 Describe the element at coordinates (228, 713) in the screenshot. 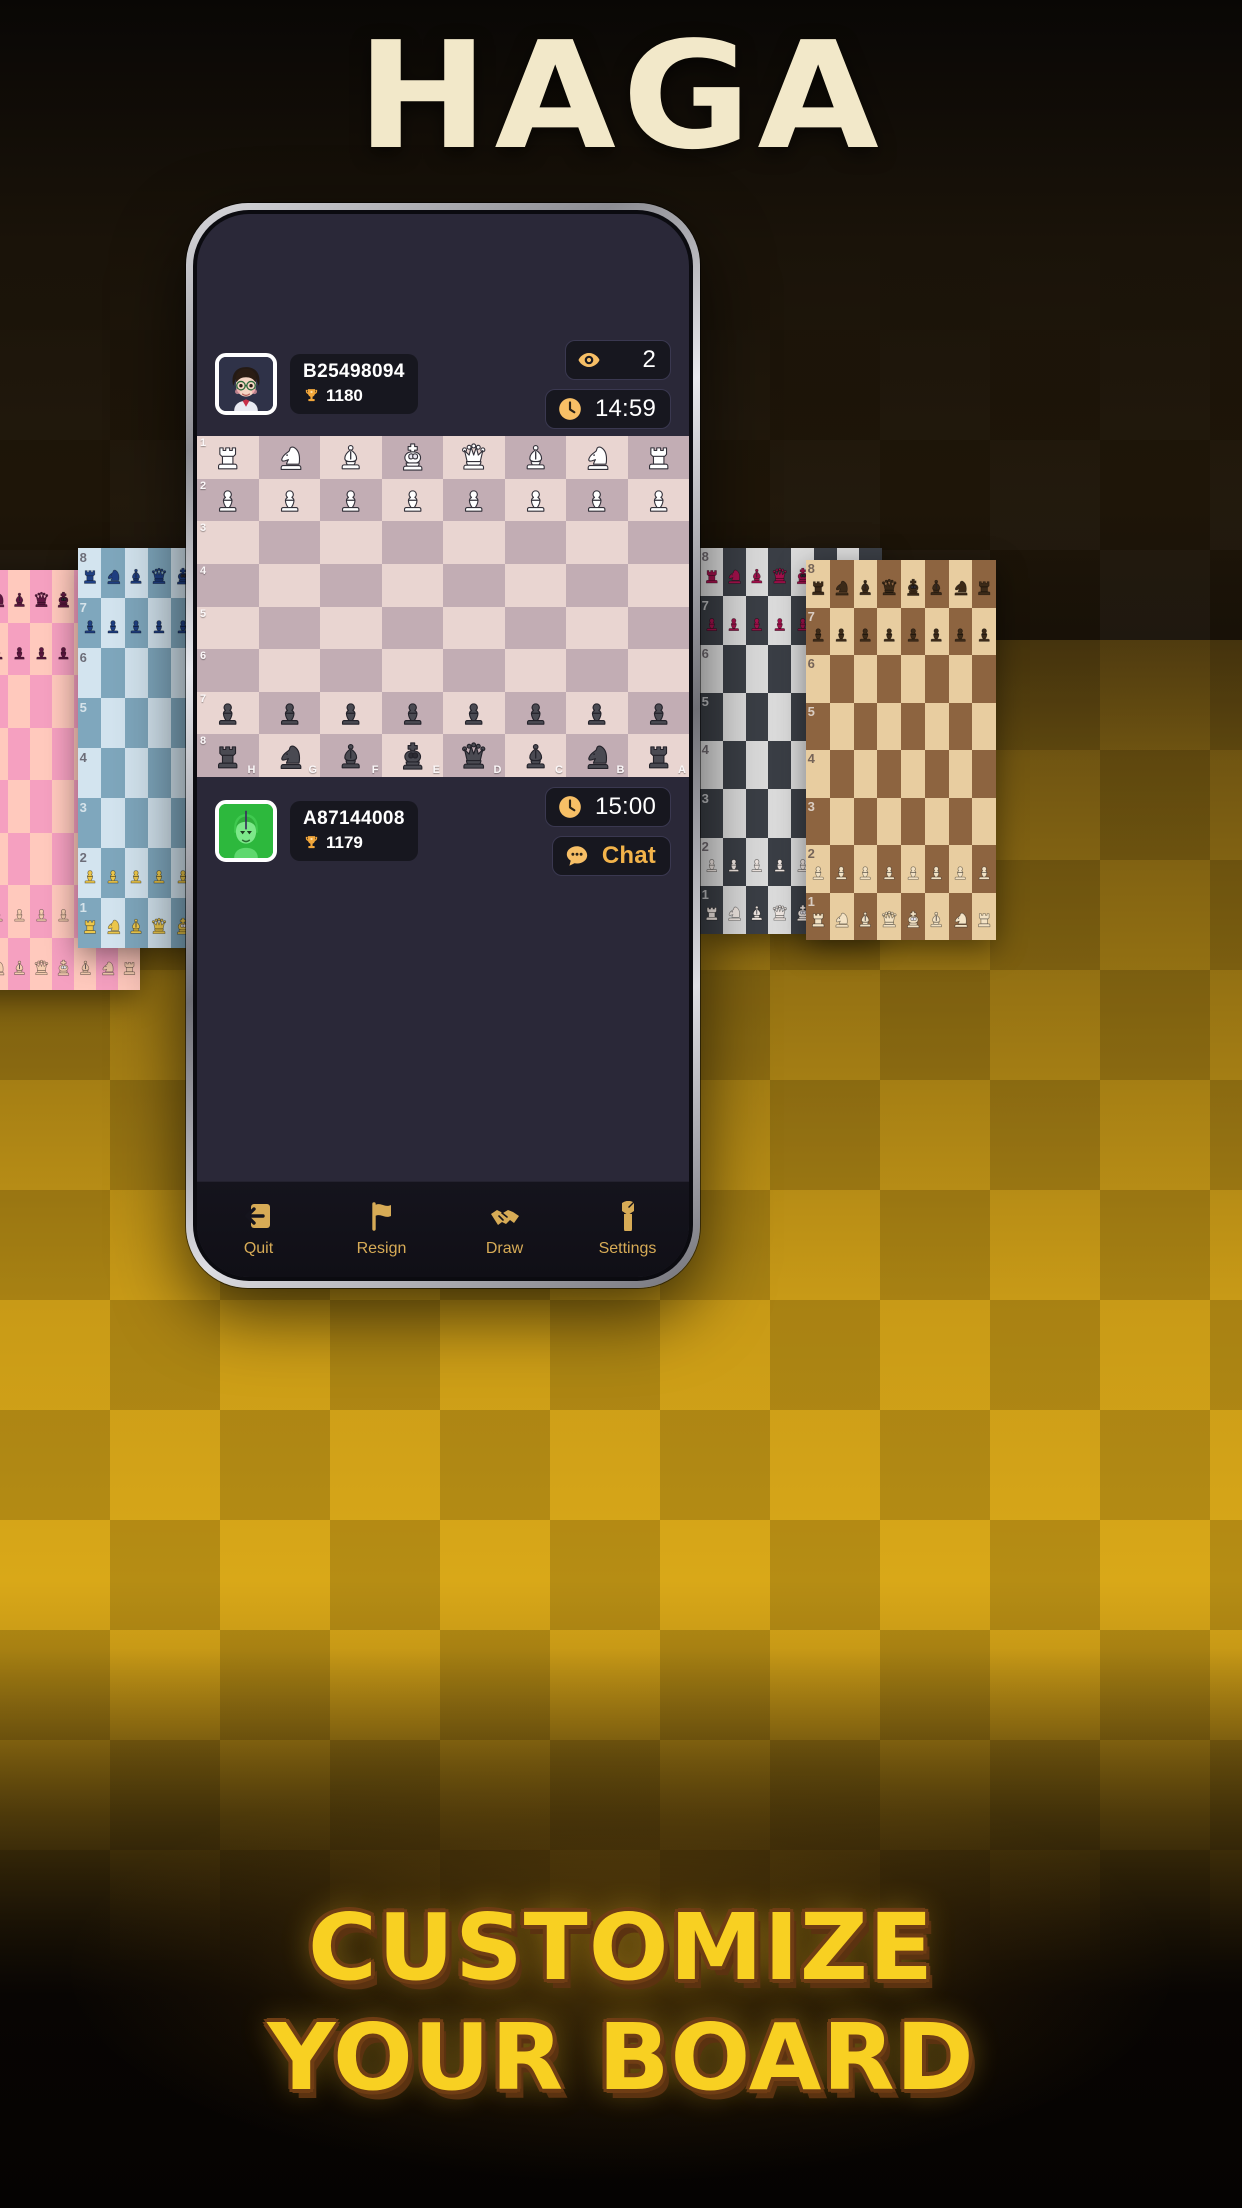

I see `board-square: 7` at that location.